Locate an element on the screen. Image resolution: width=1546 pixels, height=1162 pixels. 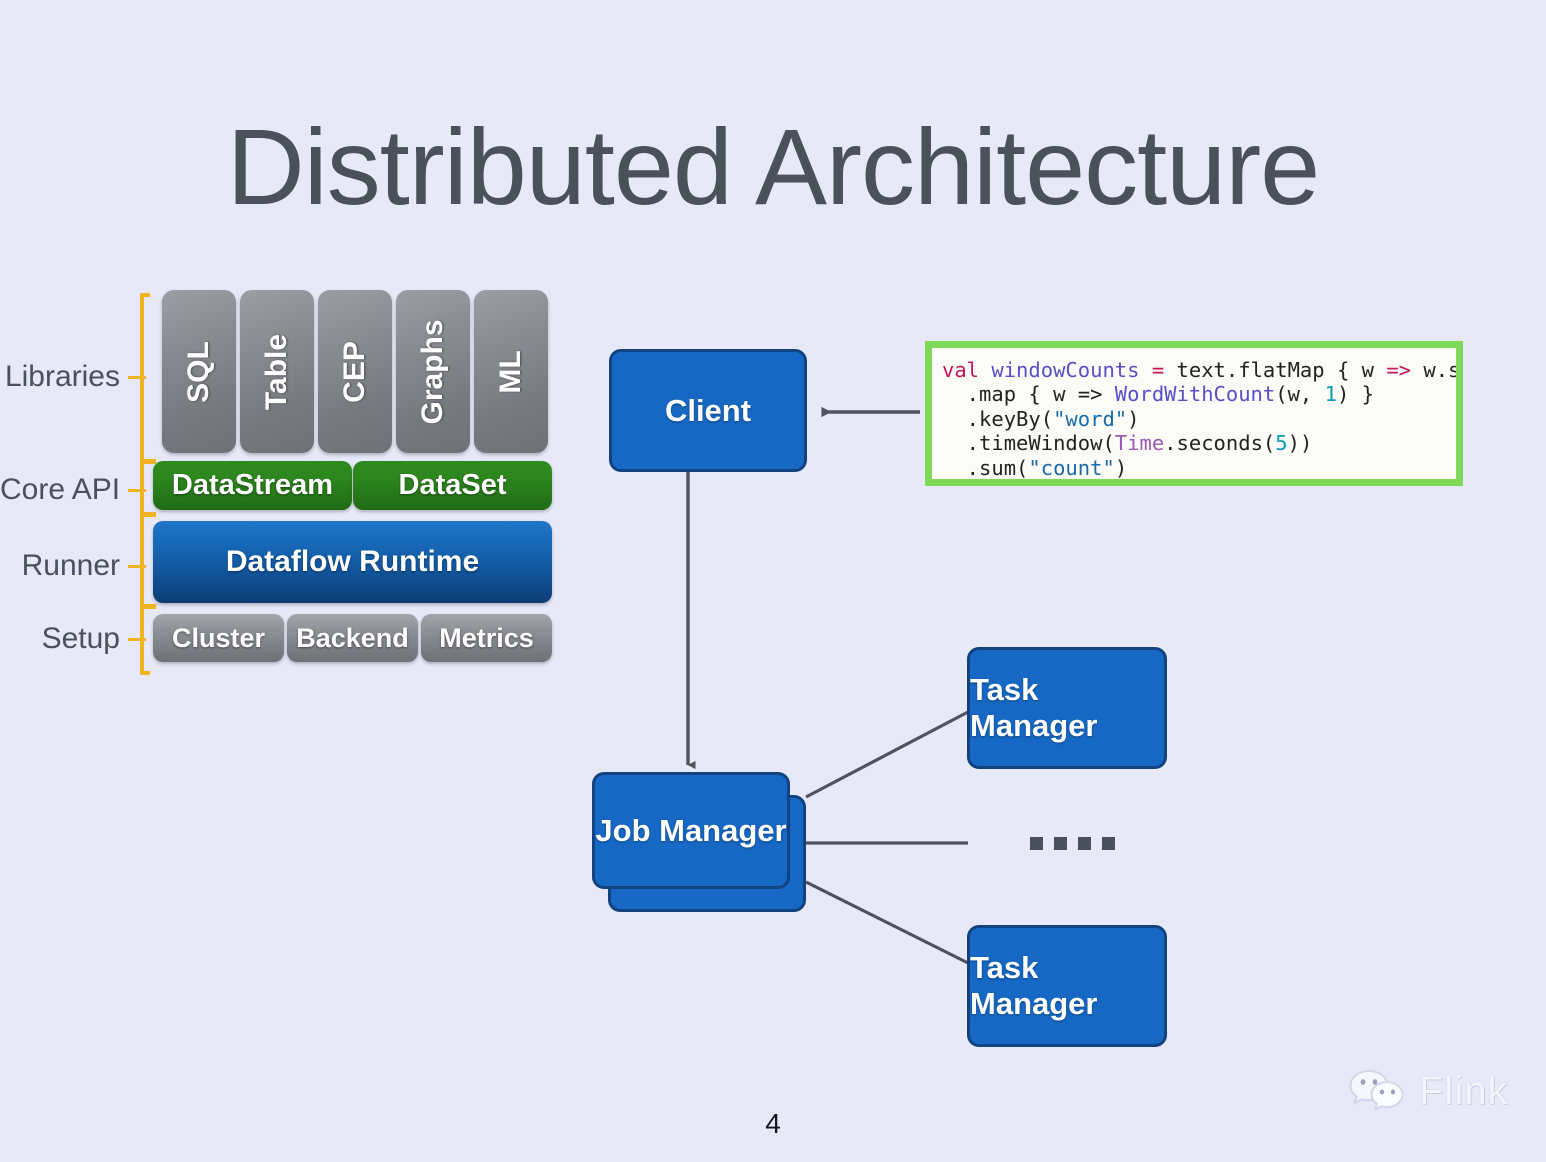
setup-box-cluster: Cluster is located at coordinates (218, 638).